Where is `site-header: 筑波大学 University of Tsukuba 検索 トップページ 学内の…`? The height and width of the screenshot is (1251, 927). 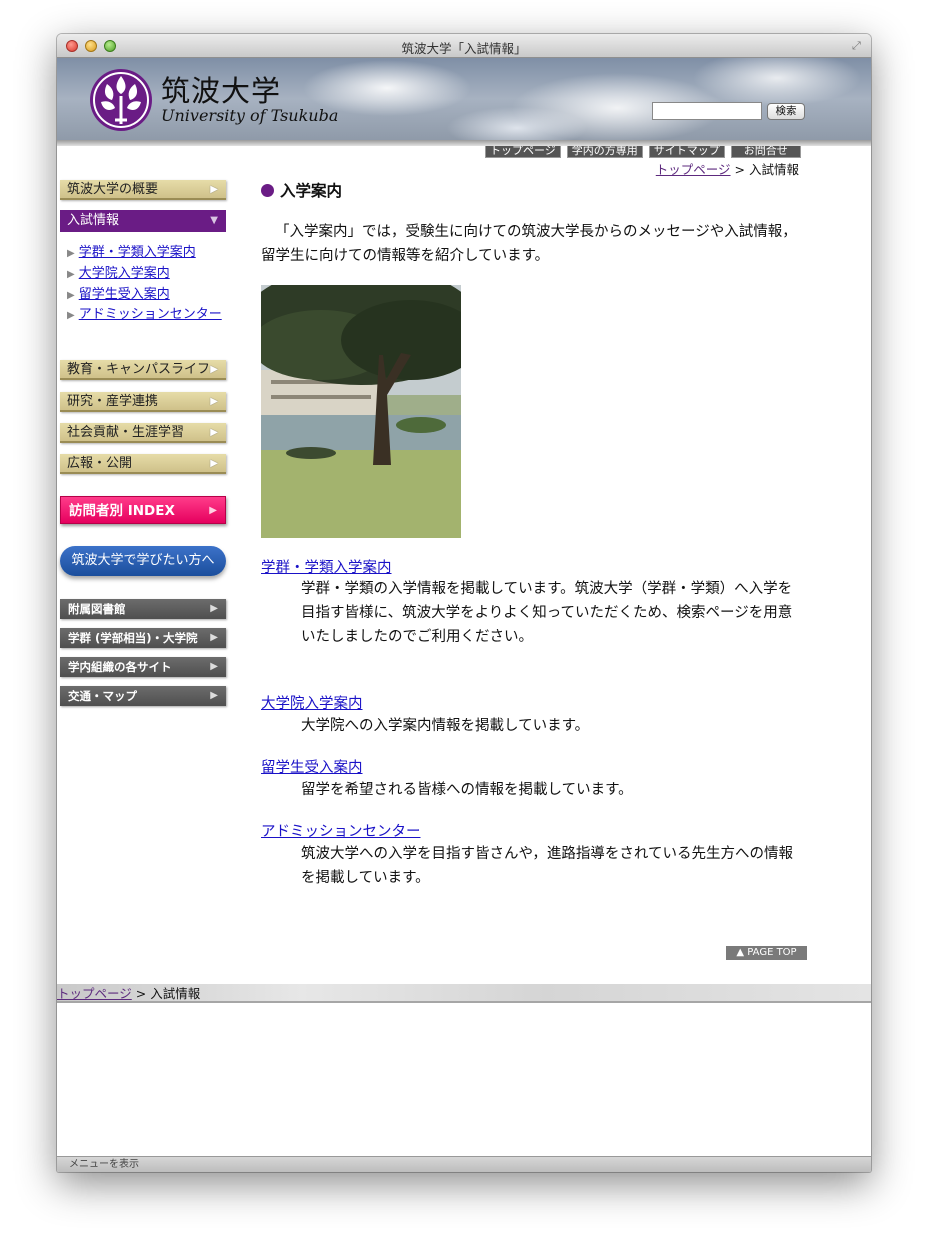
site-header: 筑波大学 University of Tsukuba 検索 トップページ 学内の… is located at coordinates (464, 108).